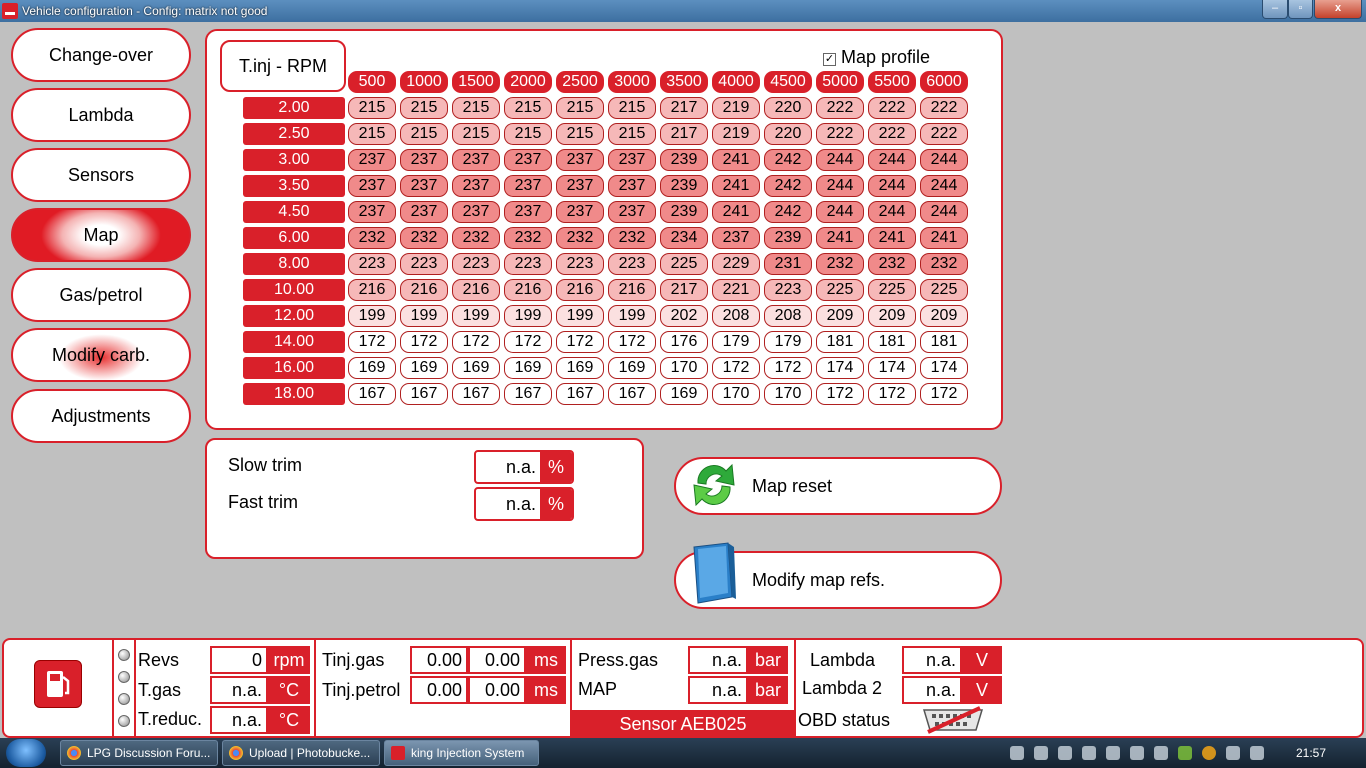 The height and width of the screenshot is (768, 1366). I want to click on map-cell: 176, so click(684, 342).